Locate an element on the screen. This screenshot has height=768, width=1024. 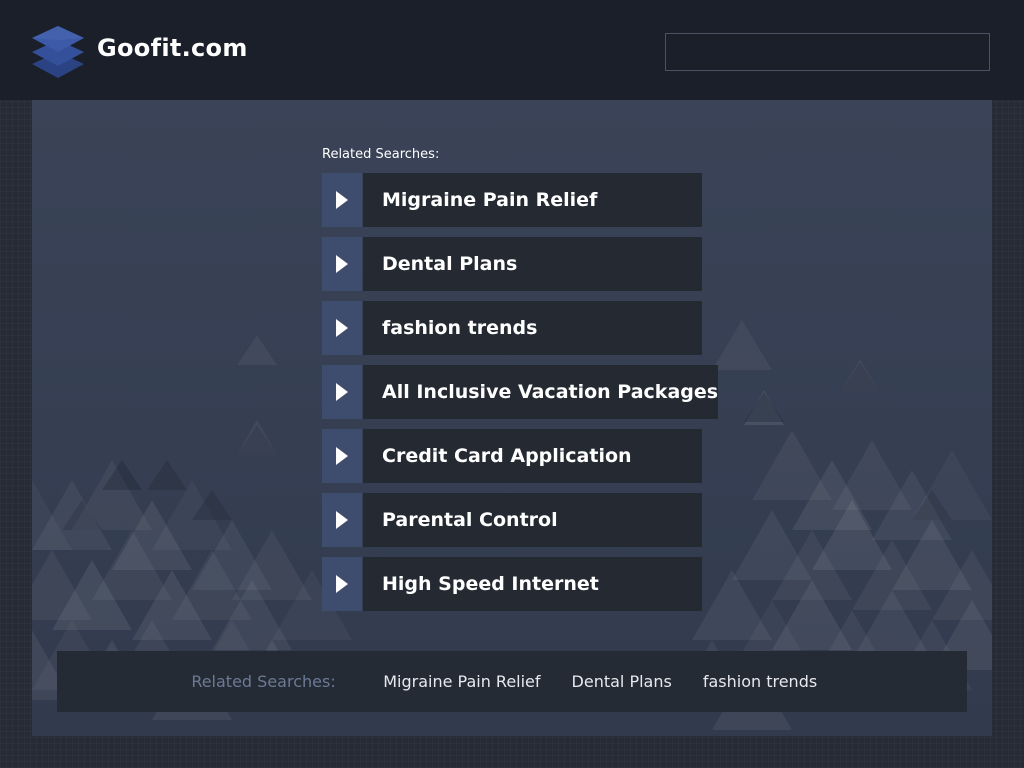
related-link: fashion trends is located at coordinates (512, 328).